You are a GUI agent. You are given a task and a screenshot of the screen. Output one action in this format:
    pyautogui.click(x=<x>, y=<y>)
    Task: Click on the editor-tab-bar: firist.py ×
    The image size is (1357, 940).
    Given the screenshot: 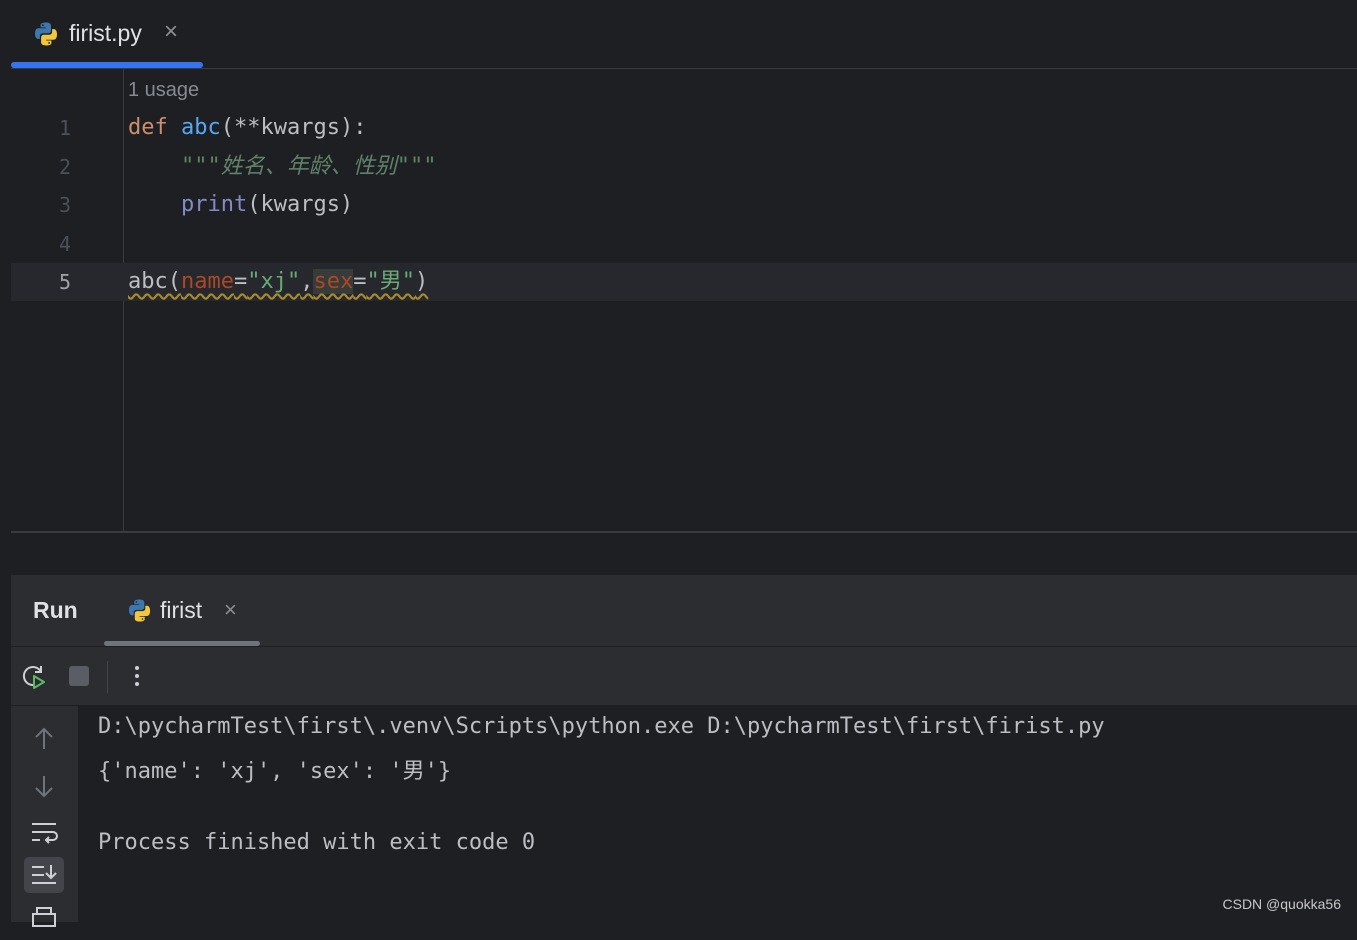 What is the action you would take?
    pyautogui.click(x=684, y=34)
    